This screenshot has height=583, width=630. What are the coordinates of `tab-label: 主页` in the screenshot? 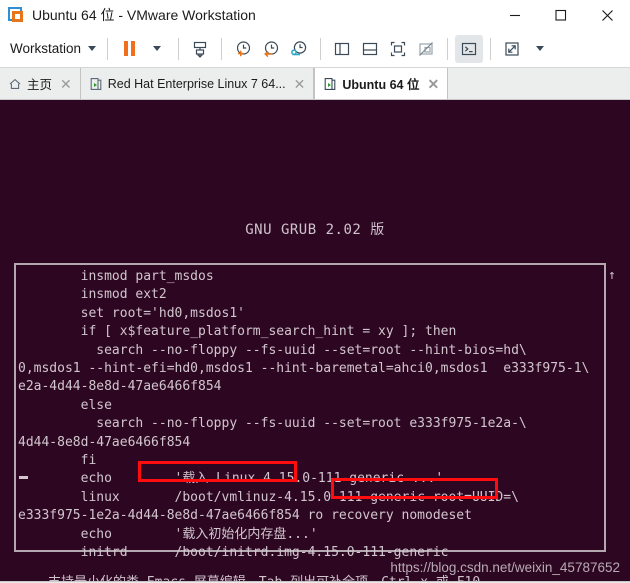 It's located at (40, 85).